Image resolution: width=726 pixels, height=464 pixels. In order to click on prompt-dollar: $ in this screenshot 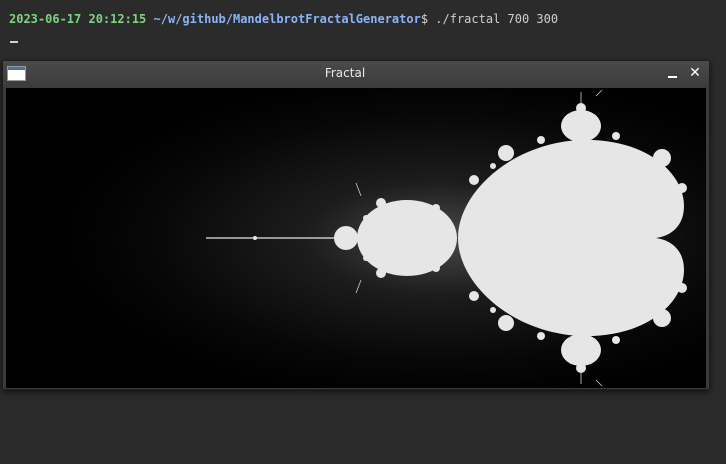, I will do `click(424, 19)`.